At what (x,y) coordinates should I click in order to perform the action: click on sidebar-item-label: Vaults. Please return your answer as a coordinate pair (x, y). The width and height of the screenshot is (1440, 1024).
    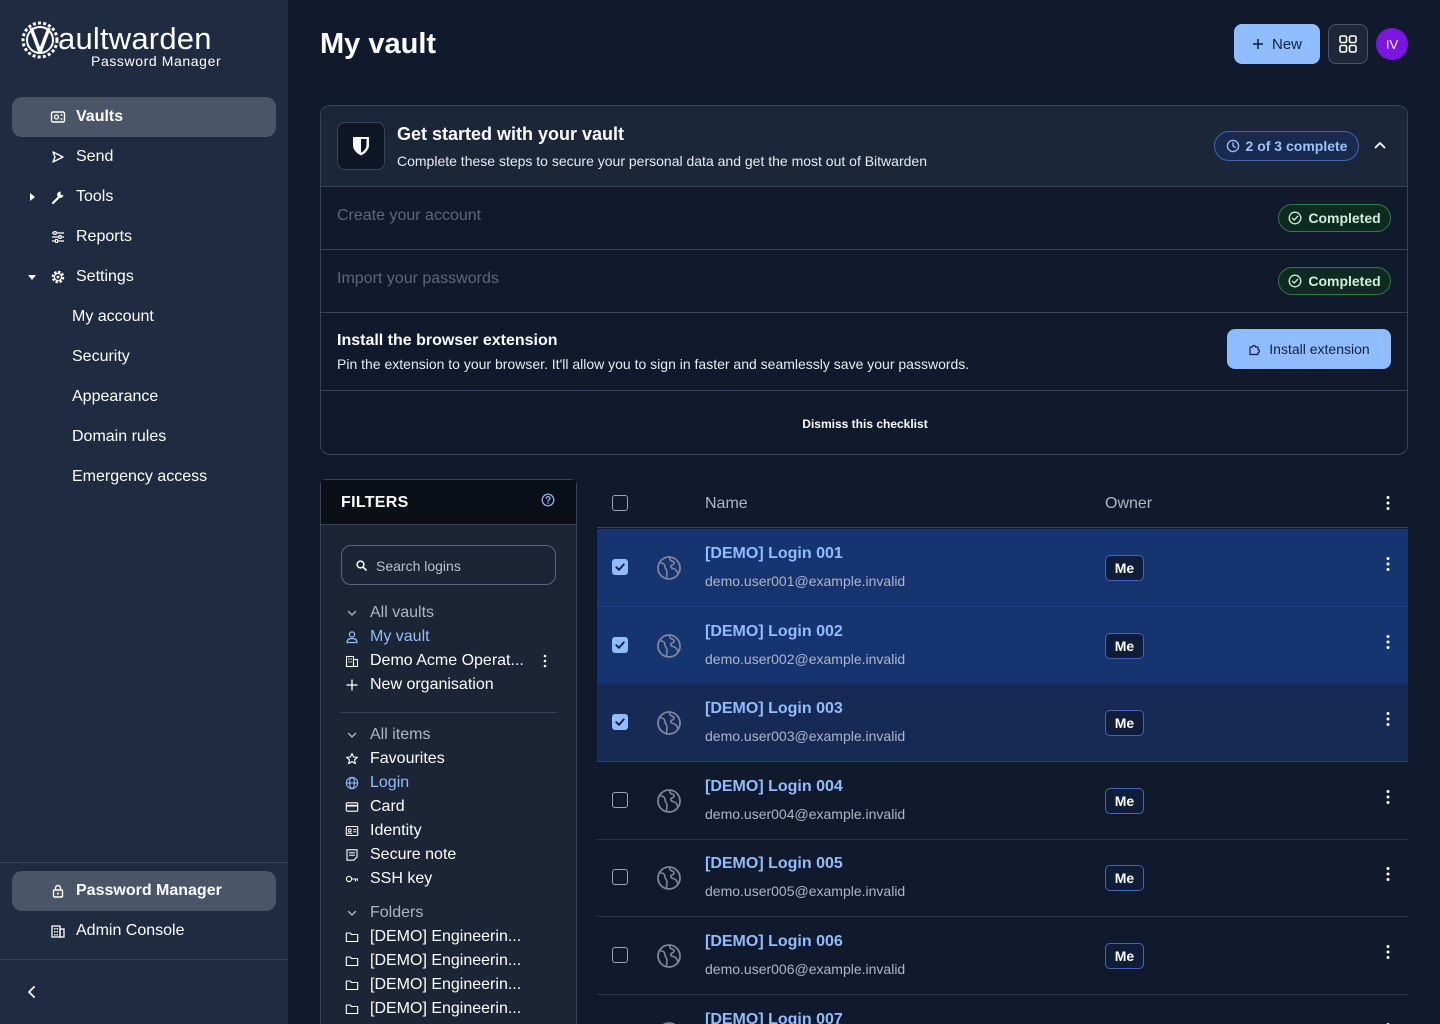
    Looking at the image, I should click on (100, 116).